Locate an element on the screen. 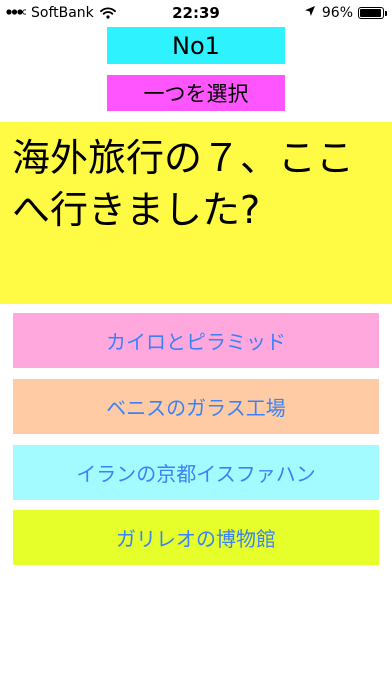 This screenshot has height=696, width=392. selection-mode-label: 一つを選択 is located at coordinates (196, 93).